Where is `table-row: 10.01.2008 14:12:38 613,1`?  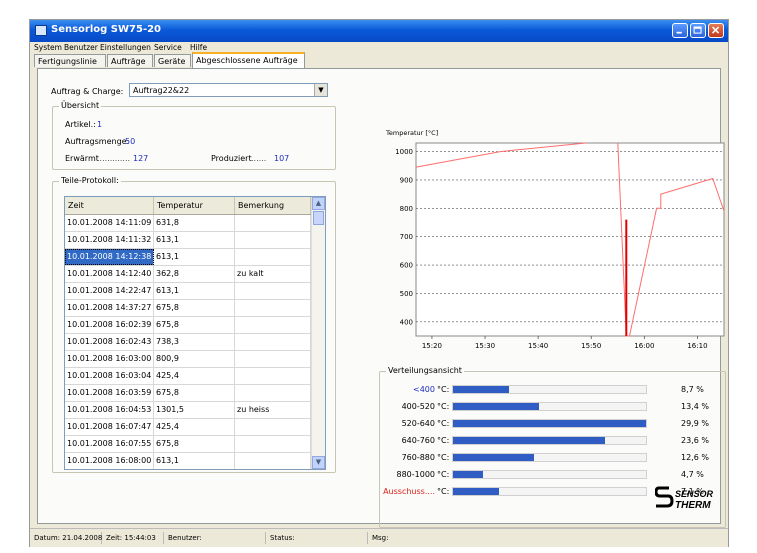
table-row: 10.01.2008 14:12:38 613,1 is located at coordinates (194, 257).